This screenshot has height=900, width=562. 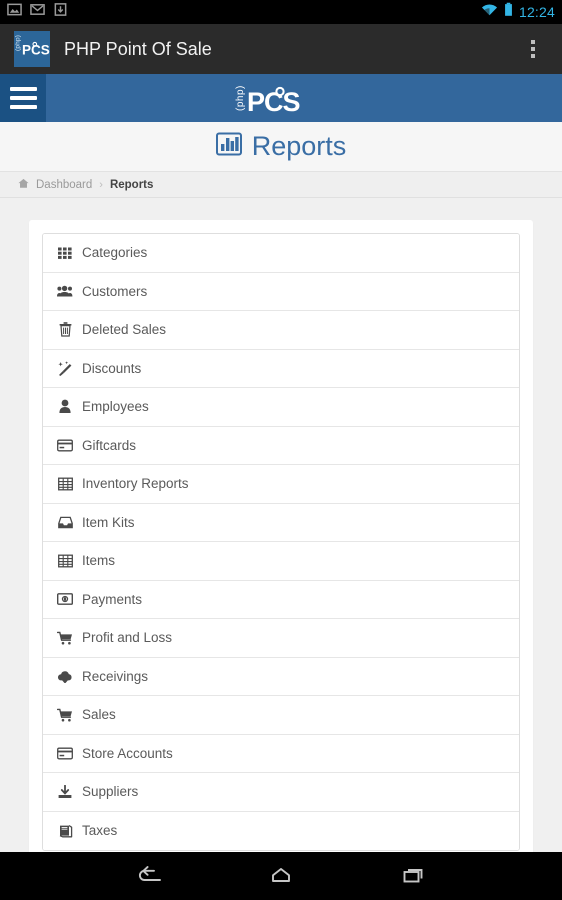 I want to click on inbox-icon, so click(x=65, y=522).